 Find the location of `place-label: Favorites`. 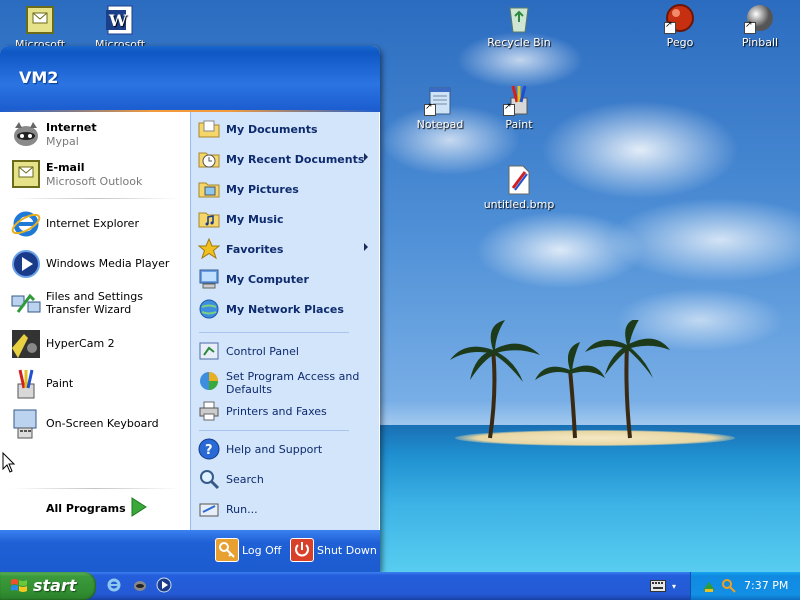

place-label: Favorites is located at coordinates (255, 249).